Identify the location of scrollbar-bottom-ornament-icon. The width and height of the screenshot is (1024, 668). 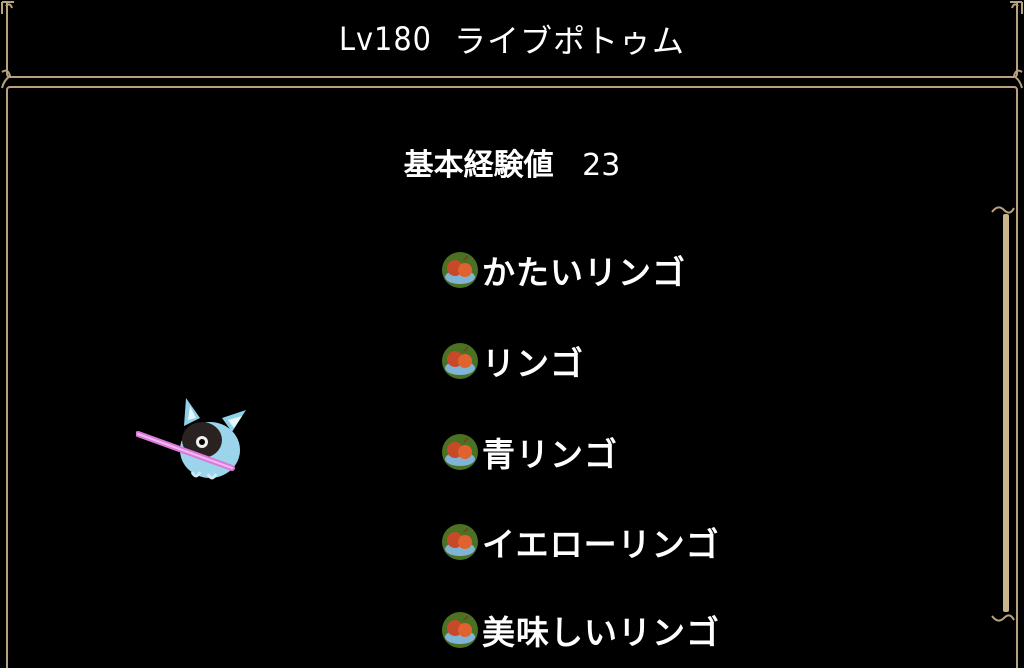
(1003, 618).